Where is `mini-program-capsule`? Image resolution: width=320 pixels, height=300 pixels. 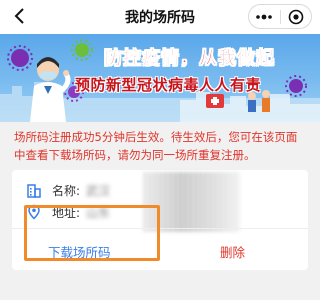 mini-program-capsule is located at coordinates (280, 16).